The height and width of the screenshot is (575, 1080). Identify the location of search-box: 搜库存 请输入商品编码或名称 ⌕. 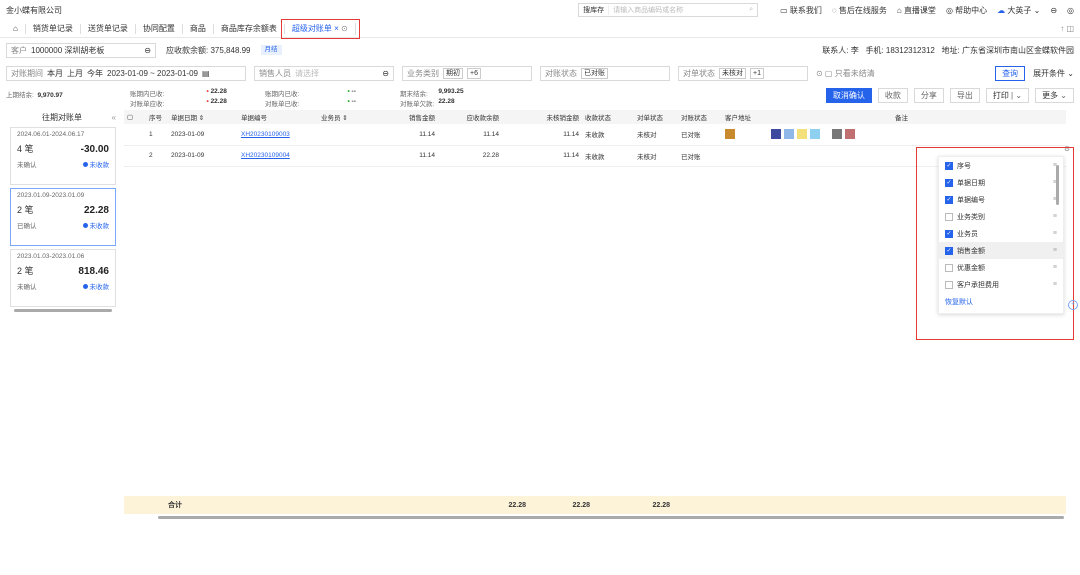
(668, 10).